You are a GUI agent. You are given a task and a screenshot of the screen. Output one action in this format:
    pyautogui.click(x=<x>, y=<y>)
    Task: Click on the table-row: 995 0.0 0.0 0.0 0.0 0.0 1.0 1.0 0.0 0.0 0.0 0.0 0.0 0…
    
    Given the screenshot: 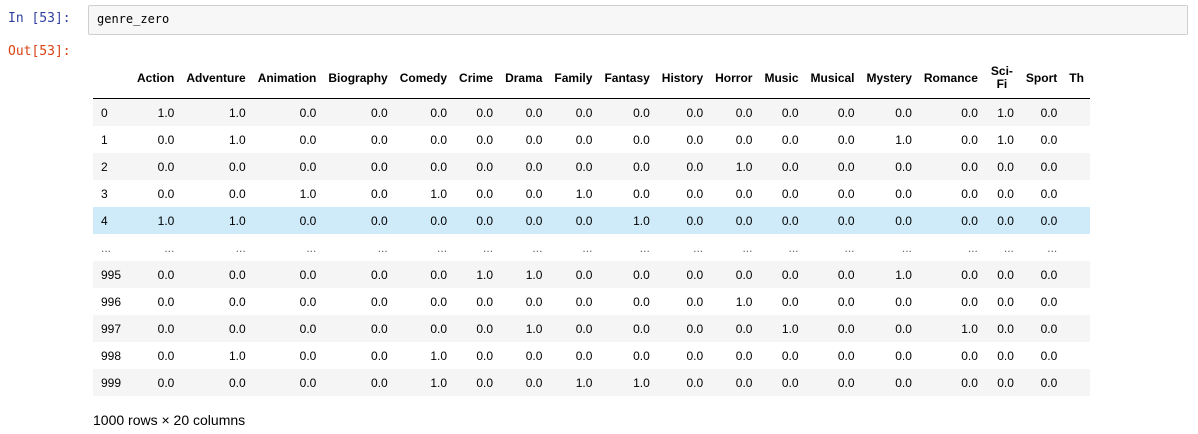 What is the action you would take?
    pyautogui.click(x=591, y=274)
    